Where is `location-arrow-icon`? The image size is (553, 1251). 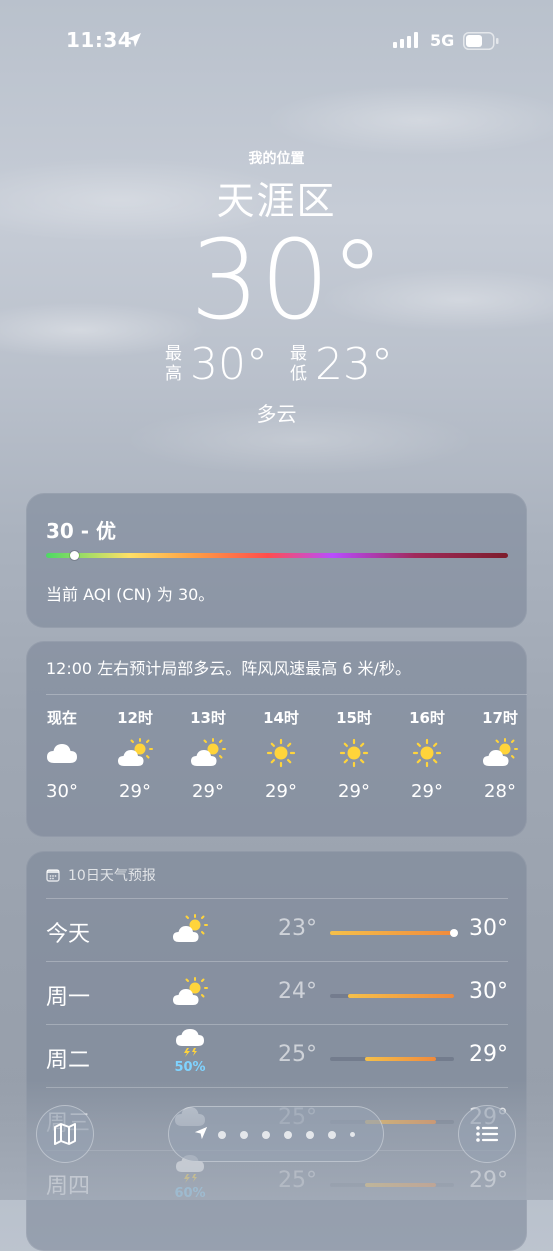 location-arrow-icon is located at coordinates (134, 40).